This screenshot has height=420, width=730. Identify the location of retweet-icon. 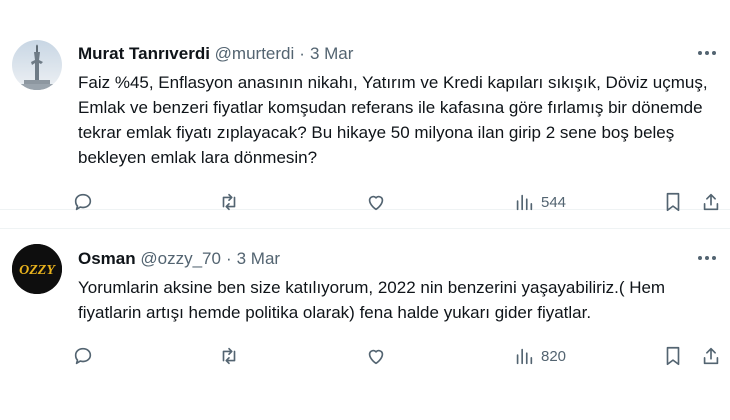
(229, 356).